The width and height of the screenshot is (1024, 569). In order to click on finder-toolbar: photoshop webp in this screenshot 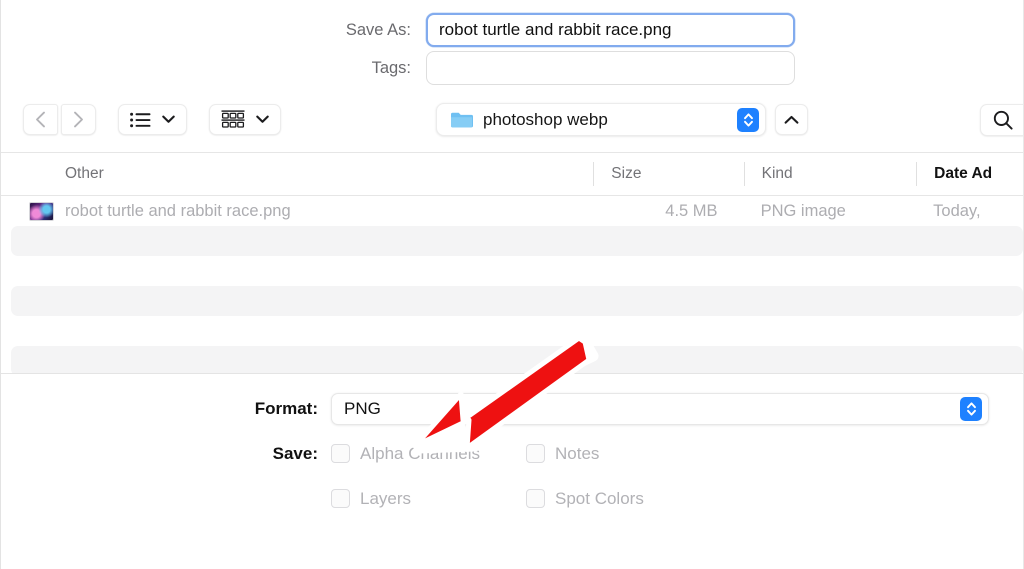, I will do `click(512, 119)`.